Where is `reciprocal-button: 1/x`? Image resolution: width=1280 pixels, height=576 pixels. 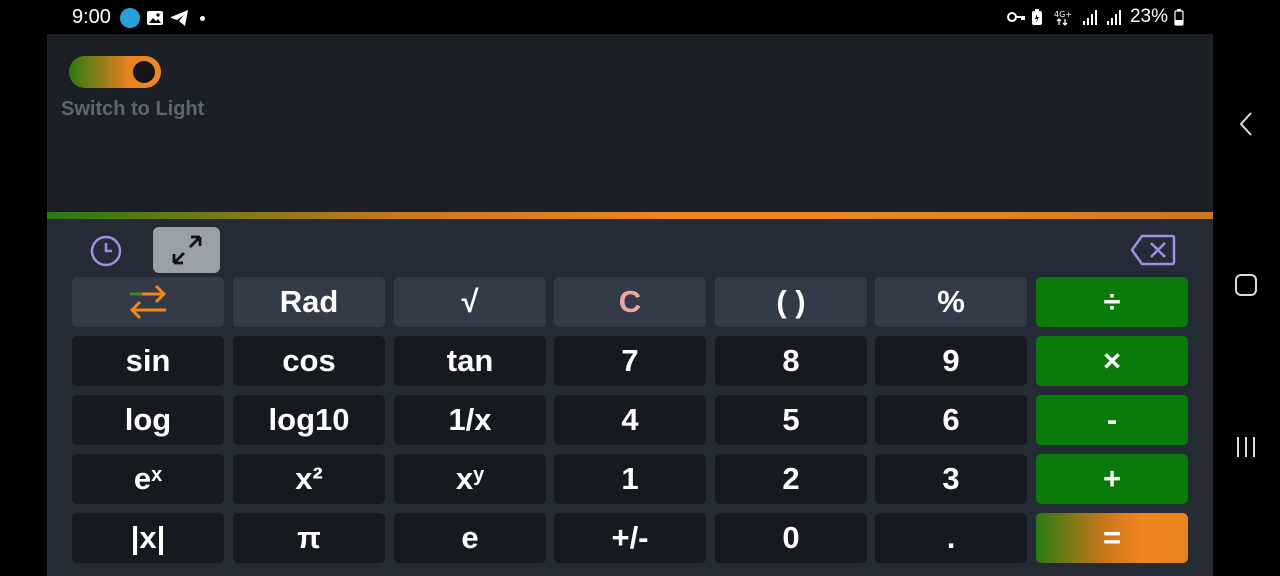 reciprocal-button: 1/x is located at coordinates (470, 420).